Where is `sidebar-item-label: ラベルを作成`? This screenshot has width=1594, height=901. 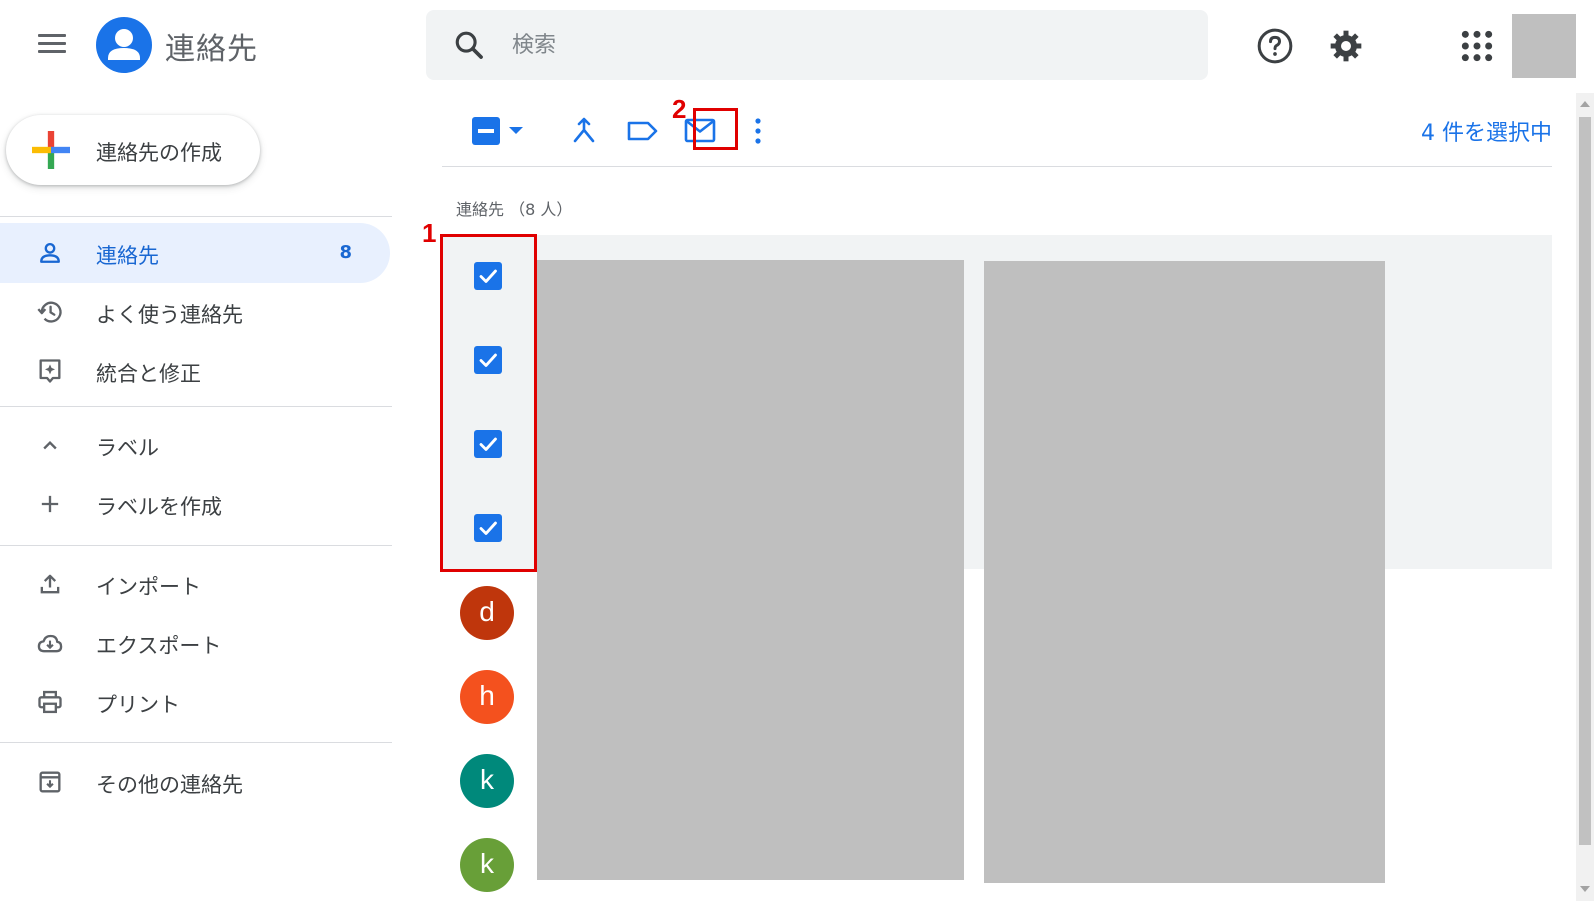 sidebar-item-label: ラベルを作成 is located at coordinates (159, 507).